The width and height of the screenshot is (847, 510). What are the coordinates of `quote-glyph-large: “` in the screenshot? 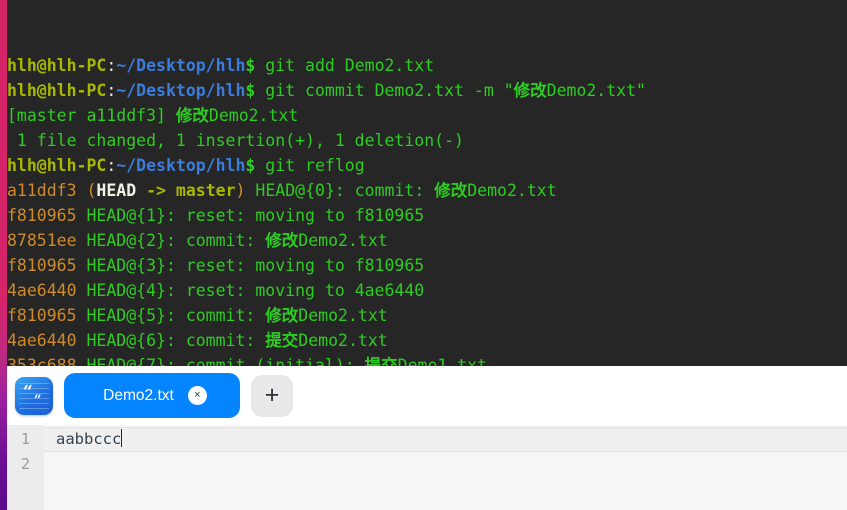 It's located at (28, 391).